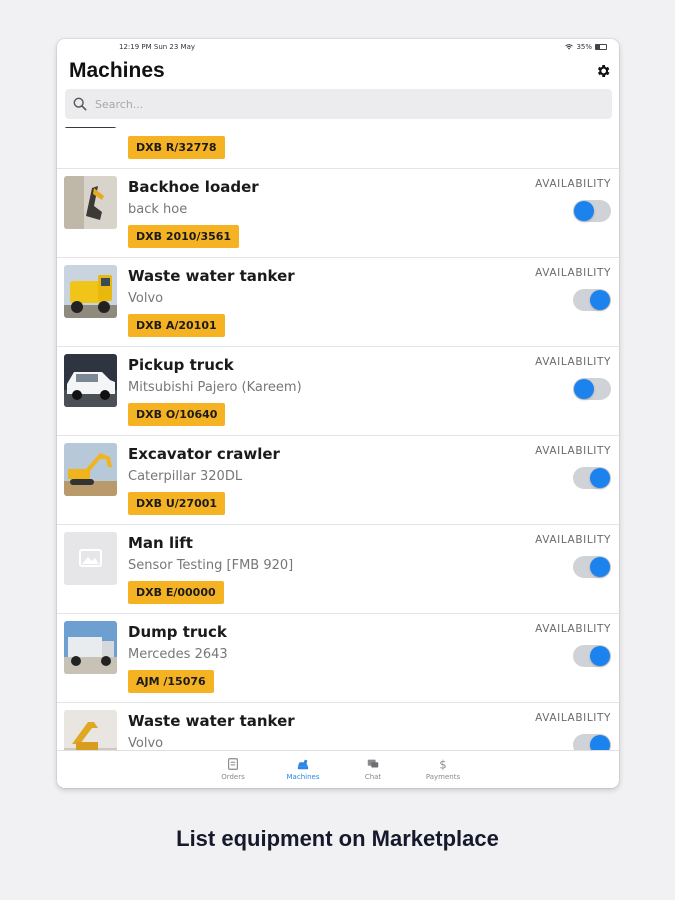  Describe the element at coordinates (215, 387) in the screenshot. I see `machine-description: Mitsubishi Pajero (Kareem)` at that location.